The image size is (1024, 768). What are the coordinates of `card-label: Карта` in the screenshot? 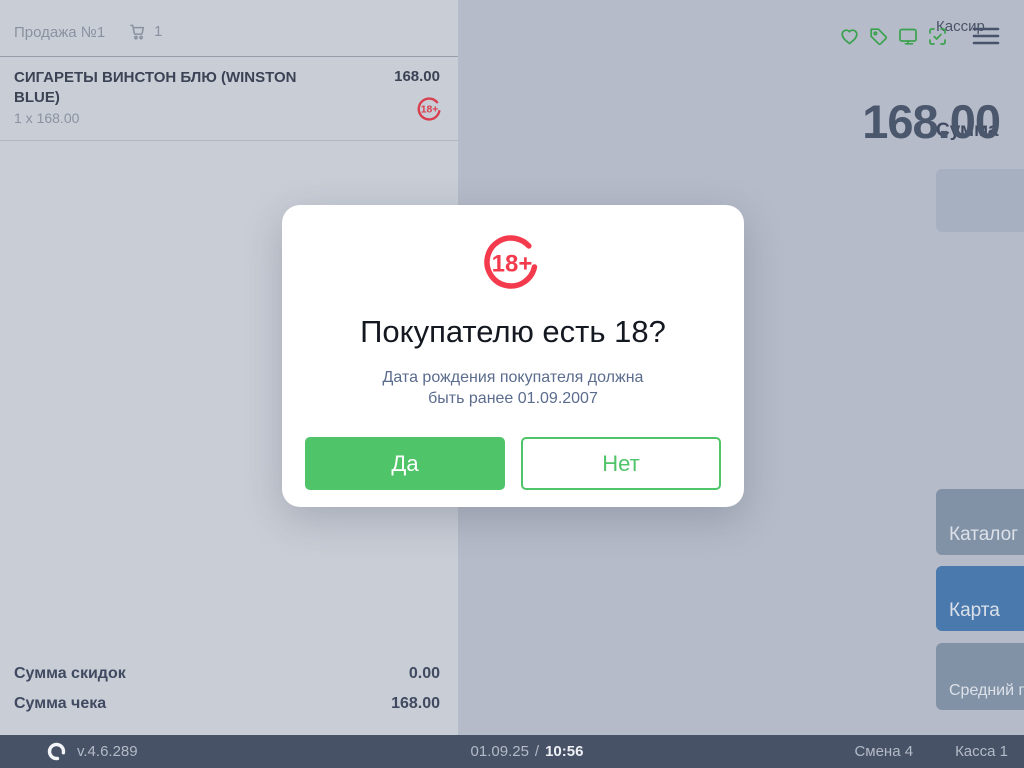 It's located at (974, 610).